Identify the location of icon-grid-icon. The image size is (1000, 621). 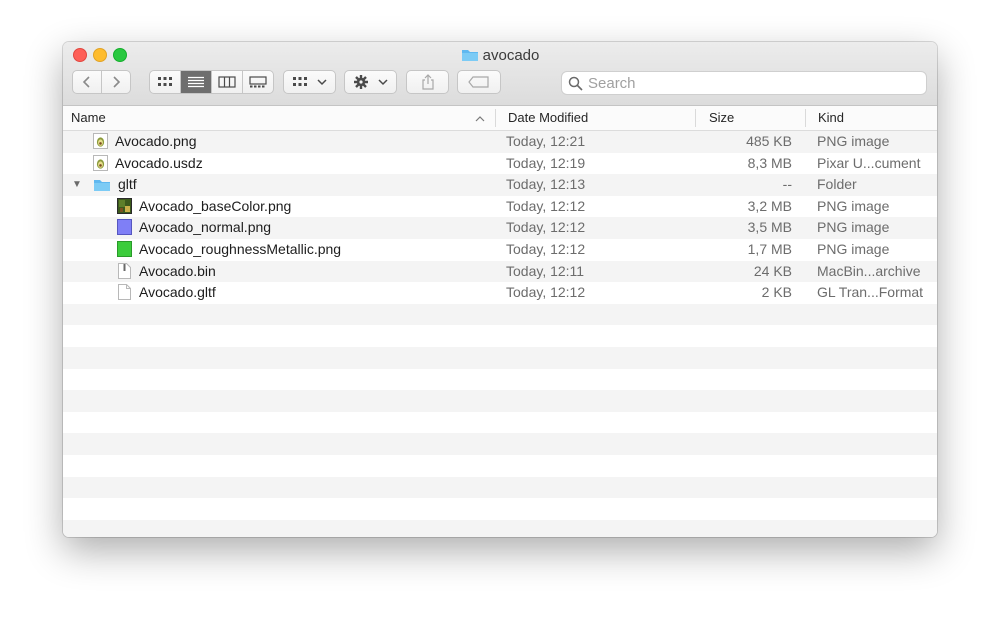
(165, 81).